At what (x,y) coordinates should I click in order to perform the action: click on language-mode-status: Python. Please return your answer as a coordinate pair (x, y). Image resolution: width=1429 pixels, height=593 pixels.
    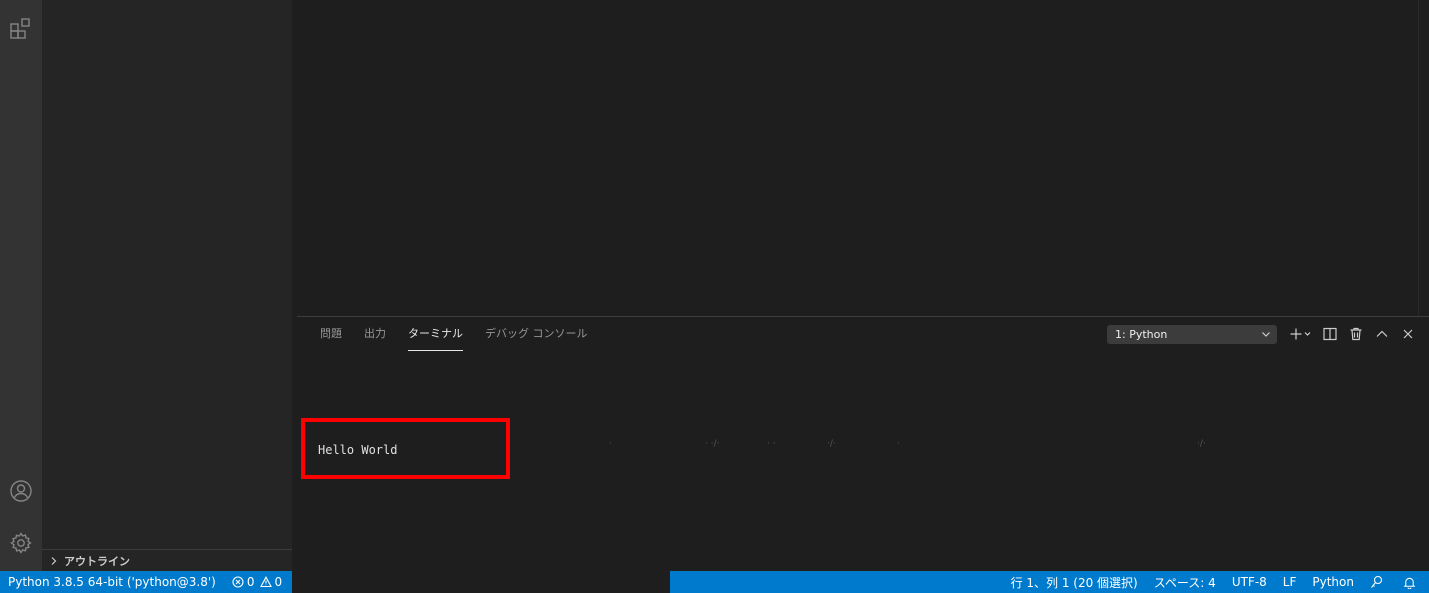
    Looking at the image, I should click on (1333, 582).